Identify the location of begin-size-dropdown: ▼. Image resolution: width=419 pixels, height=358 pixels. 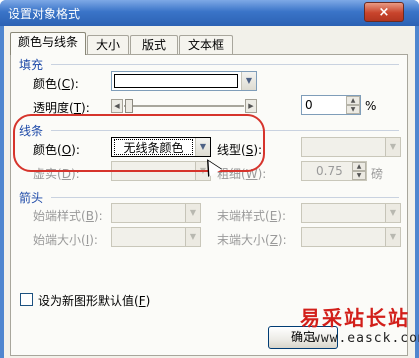
(156, 237).